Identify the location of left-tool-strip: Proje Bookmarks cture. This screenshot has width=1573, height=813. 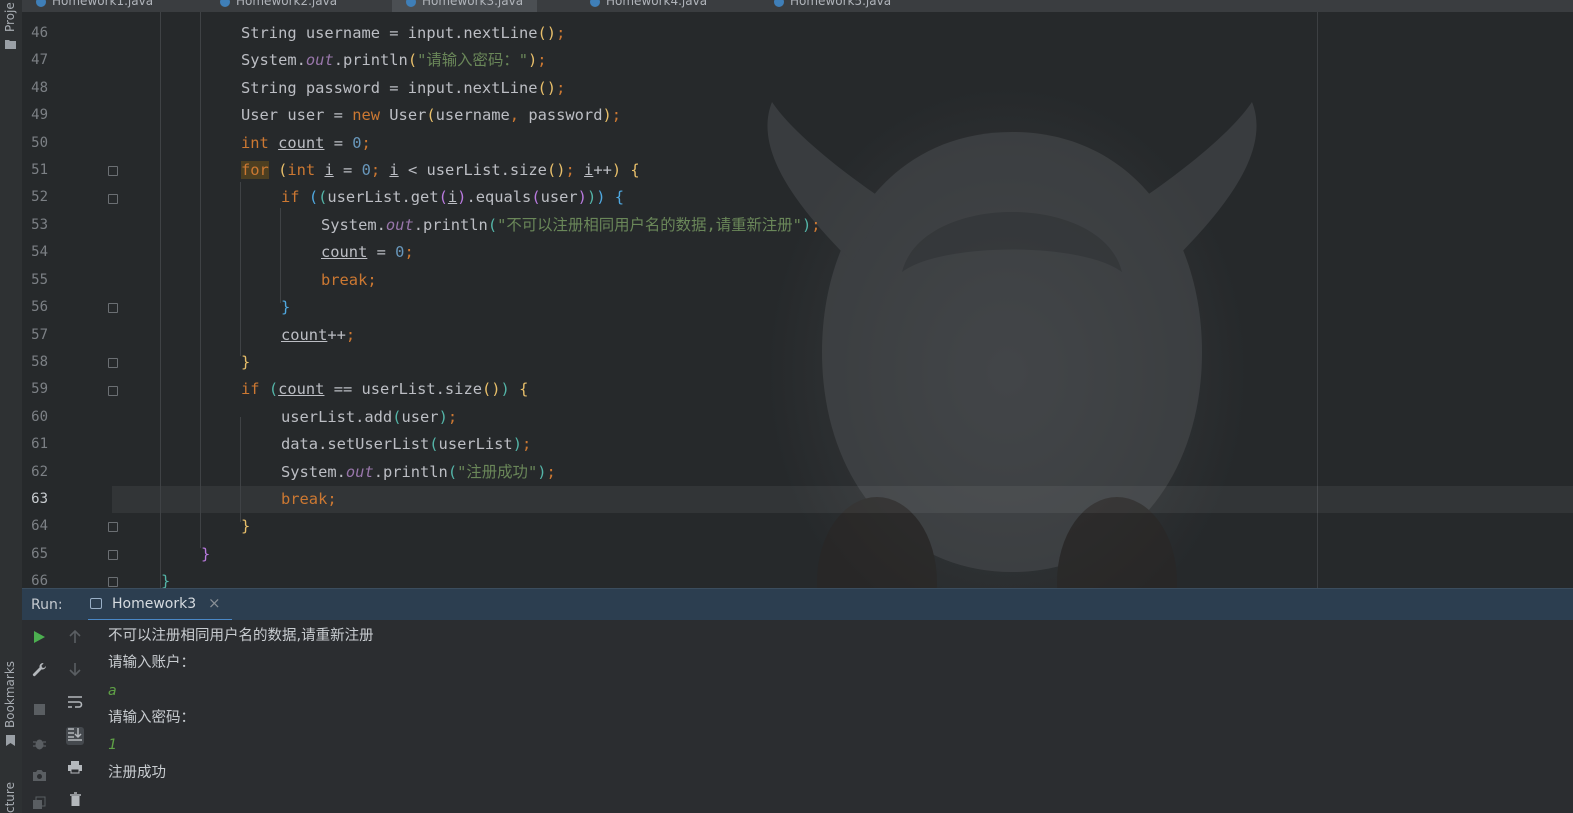
(11, 406).